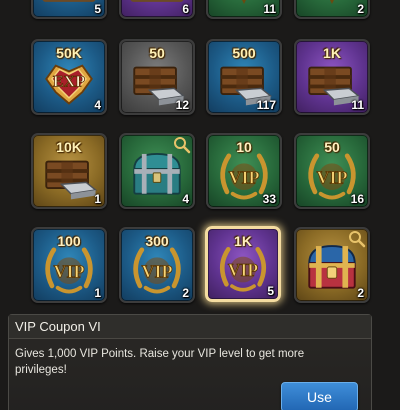  I want to click on item-slot-teal-chest: 4, so click(157, 171).